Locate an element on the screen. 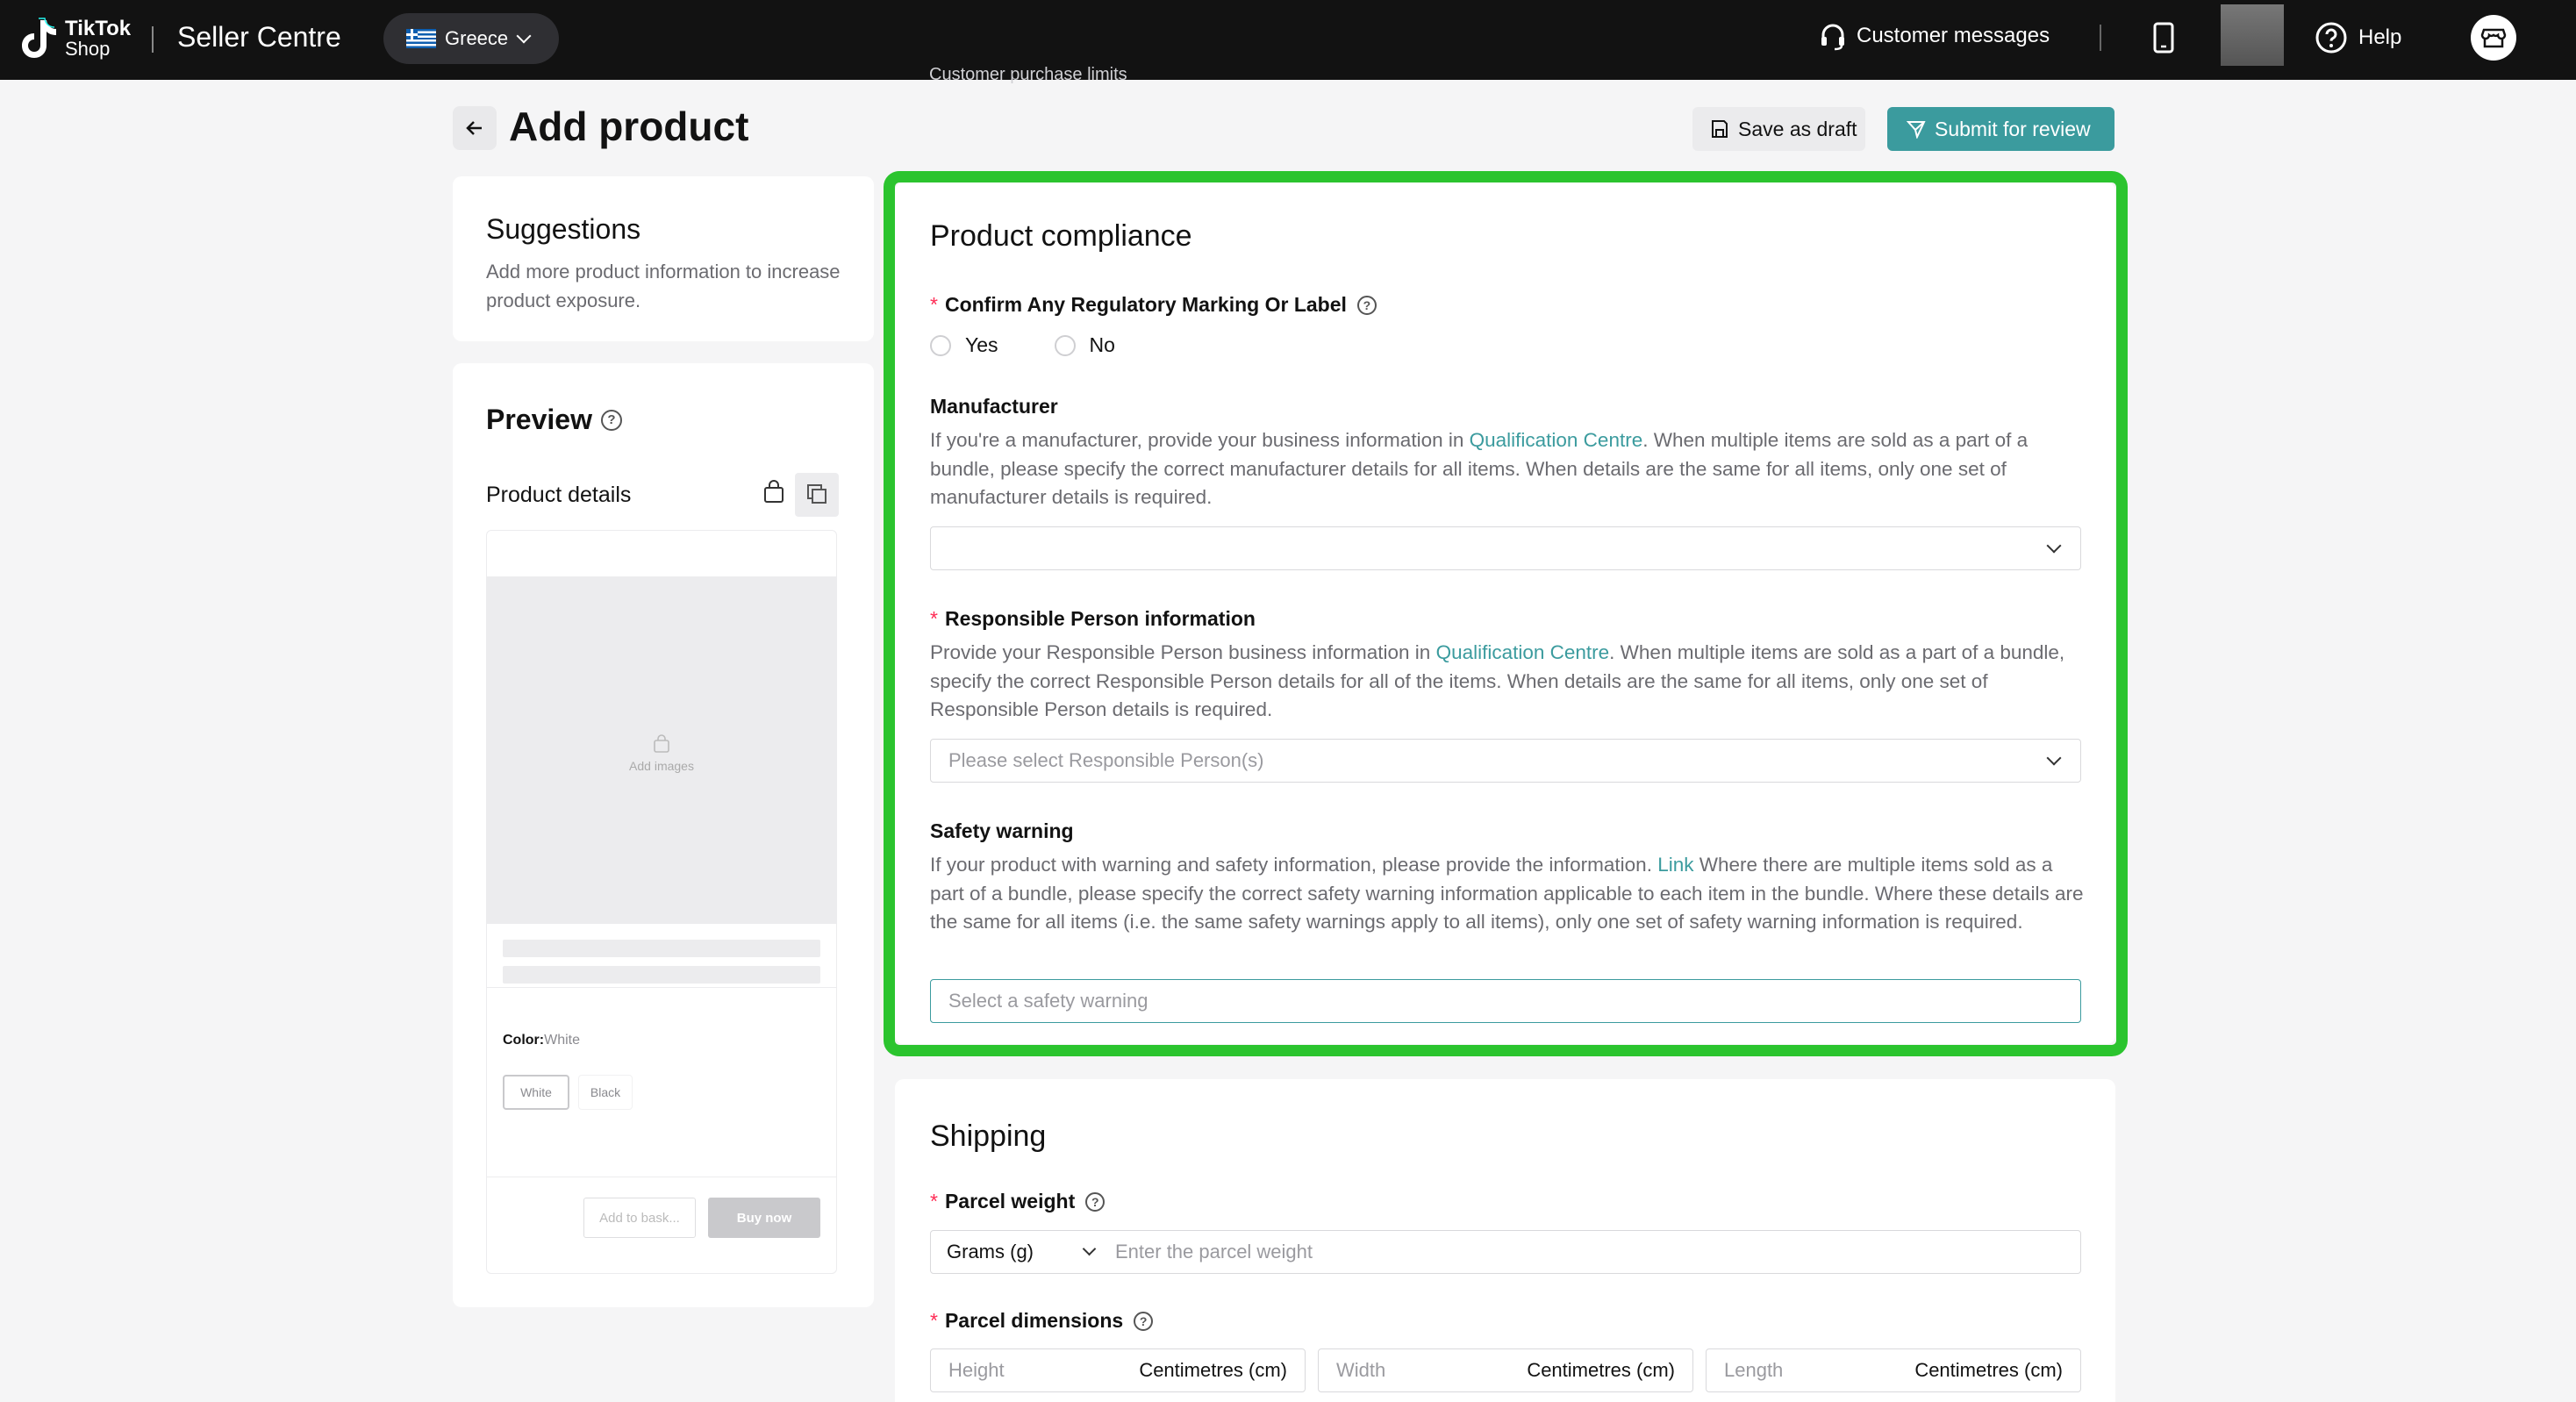  help-circle-icon is located at coordinates (2331, 38).